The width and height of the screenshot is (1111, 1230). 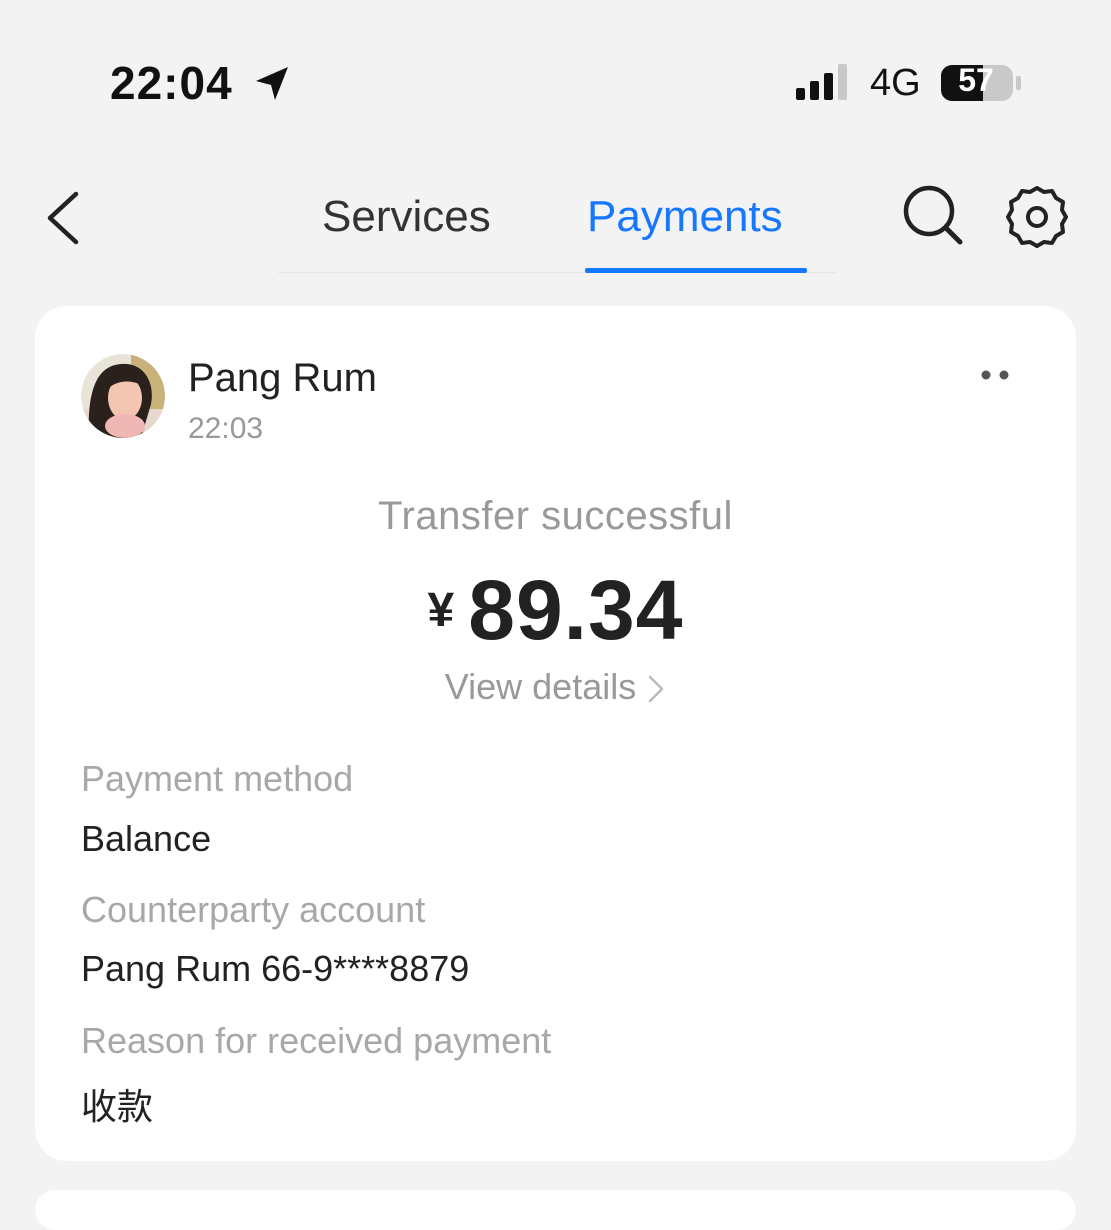 What do you see at coordinates (282, 378) in the screenshot?
I see `sender-name: Pang Rum` at bounding box center [282, 378].